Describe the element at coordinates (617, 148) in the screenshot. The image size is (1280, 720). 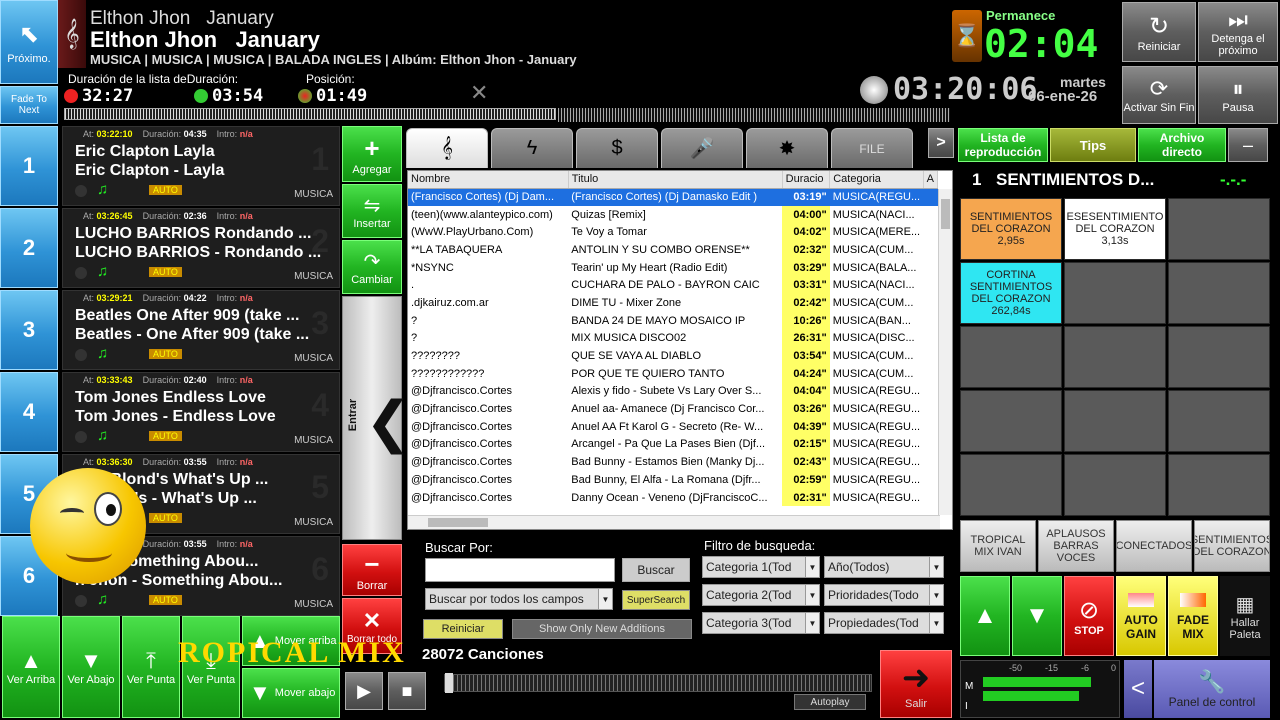
I see `tab-commercials: $` at that location.